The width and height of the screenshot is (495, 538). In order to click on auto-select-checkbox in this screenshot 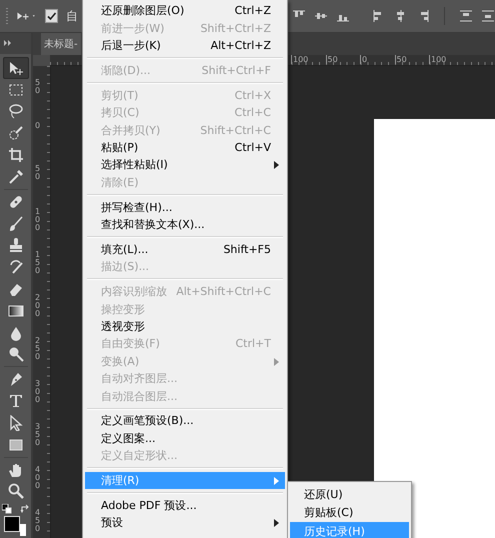, I will do `click(51, 16)`.